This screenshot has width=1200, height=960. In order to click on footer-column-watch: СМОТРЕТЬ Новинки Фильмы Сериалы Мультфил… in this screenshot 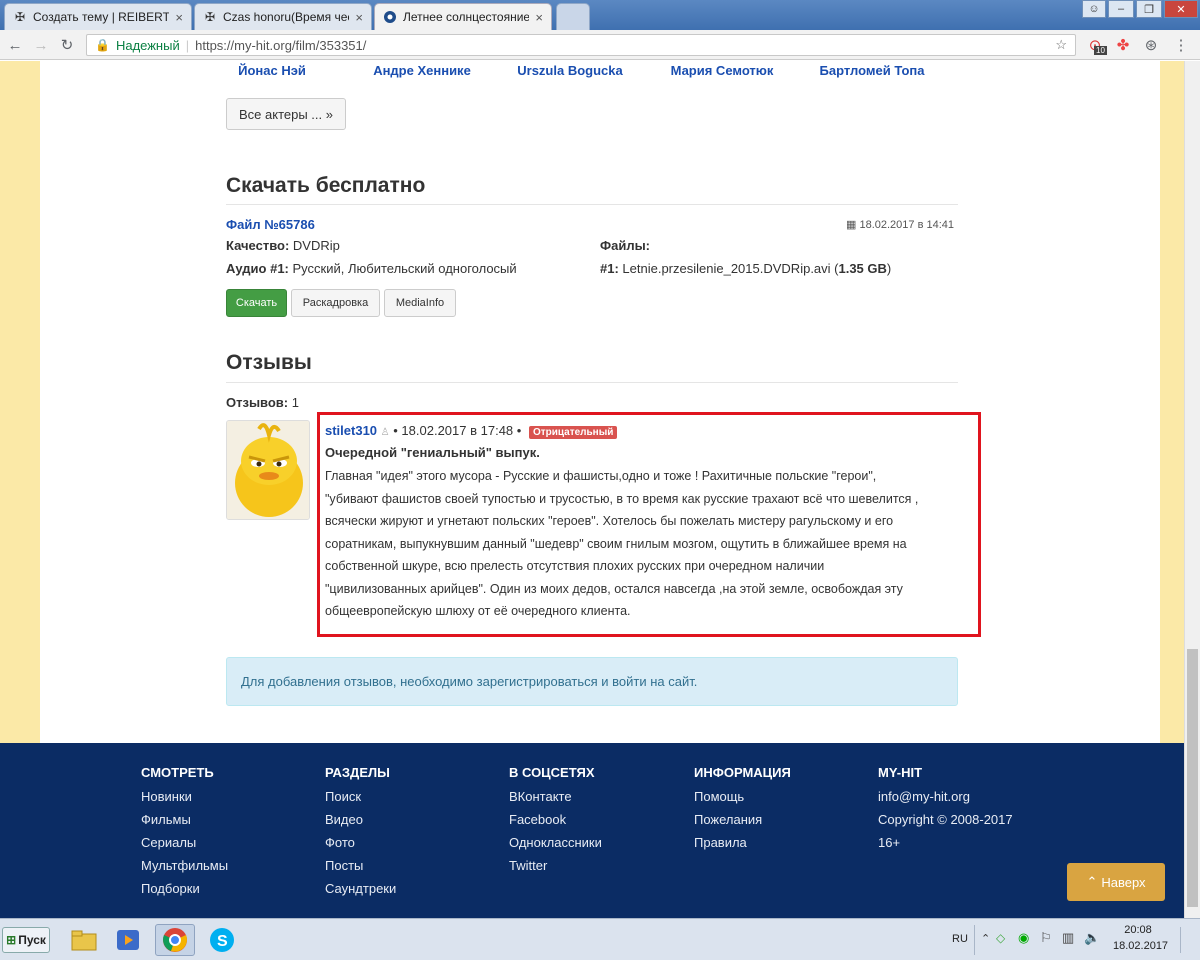, I will do `click(226, 834)`.